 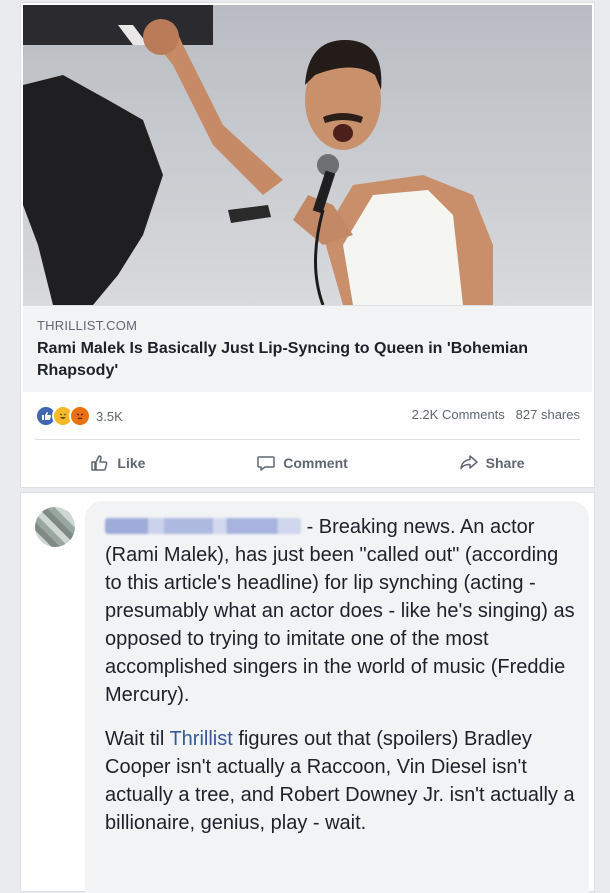 I want to click on like-button: Like, so click(x=117, y=463).